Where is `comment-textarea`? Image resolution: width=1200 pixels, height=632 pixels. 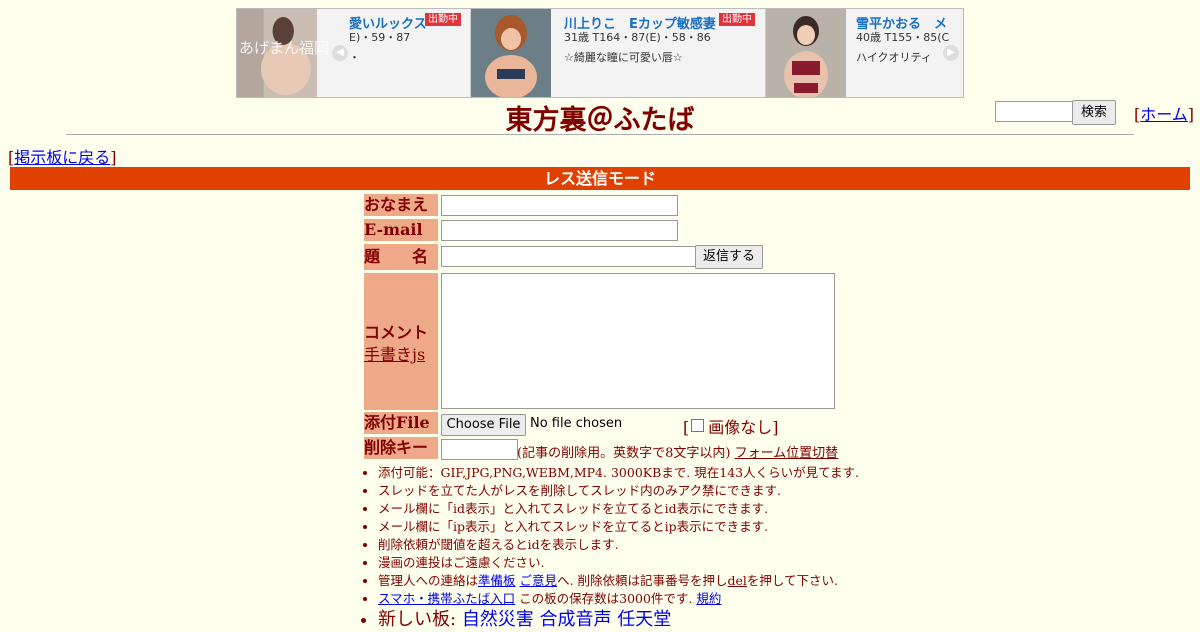 comment-textarea is located at coordinates (638, 341).